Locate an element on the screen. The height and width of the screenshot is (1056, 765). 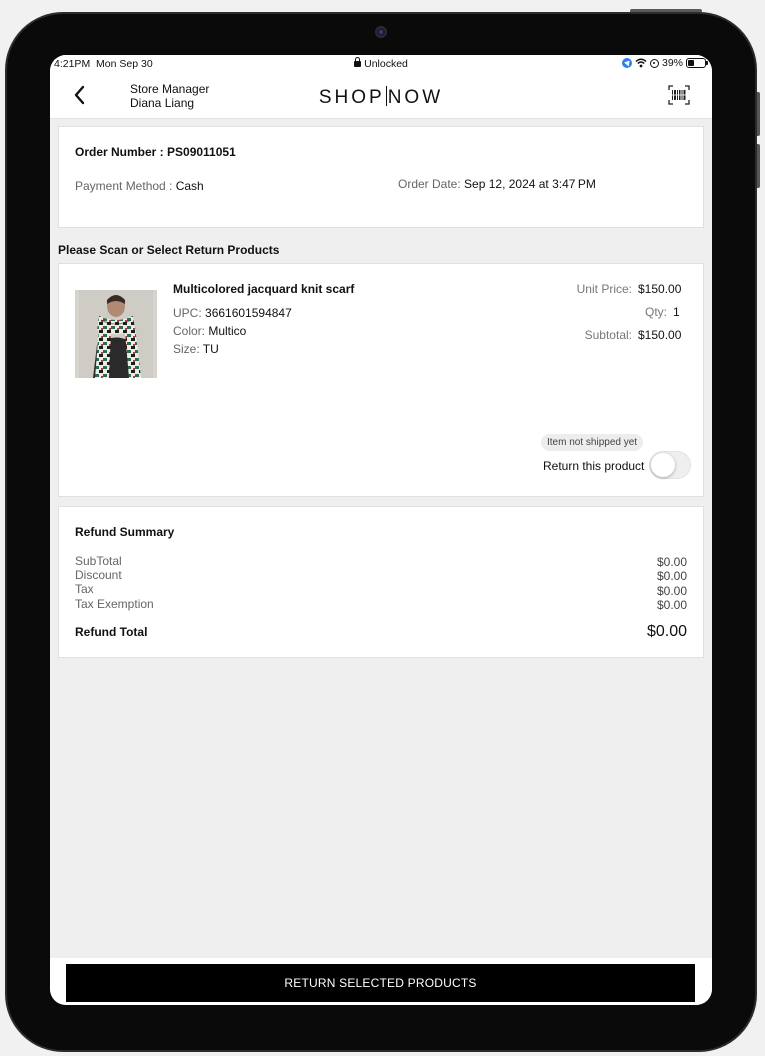
order-date: Order Date: Sep 12, 2024 at 3:47 PM is located at coordinates (497, 184).